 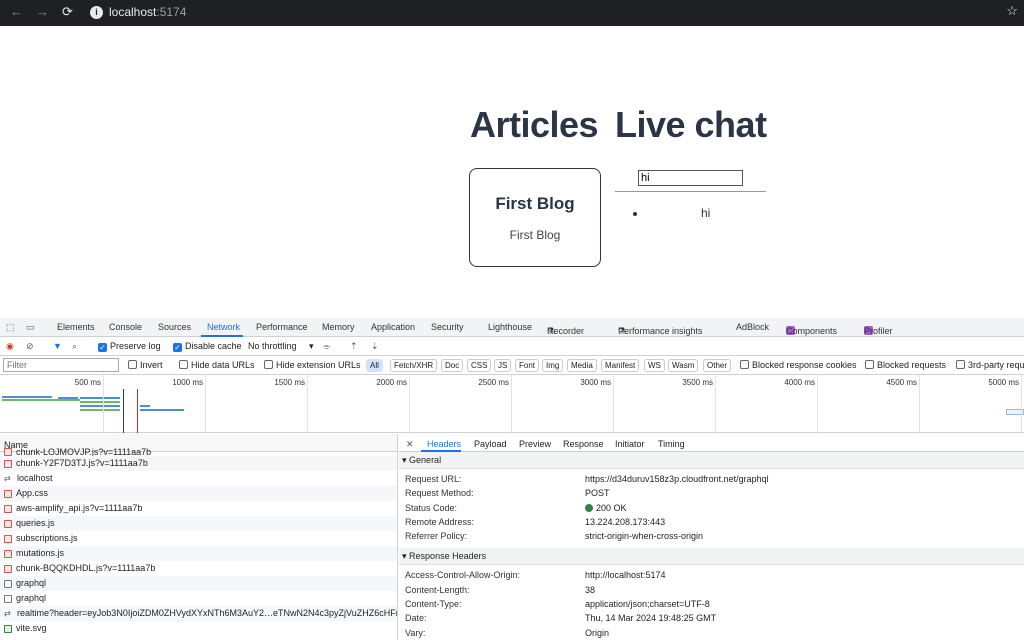 What do you see at coordinates (354, 346) in the screenshot?
I see `import-har-icon: ⇡` at bounding box center [354, 346].